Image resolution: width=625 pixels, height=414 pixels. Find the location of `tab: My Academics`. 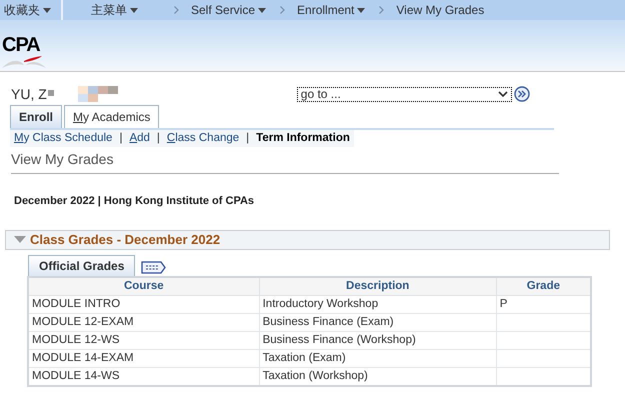

tab: My Academics is located at coordinates (112, 116).